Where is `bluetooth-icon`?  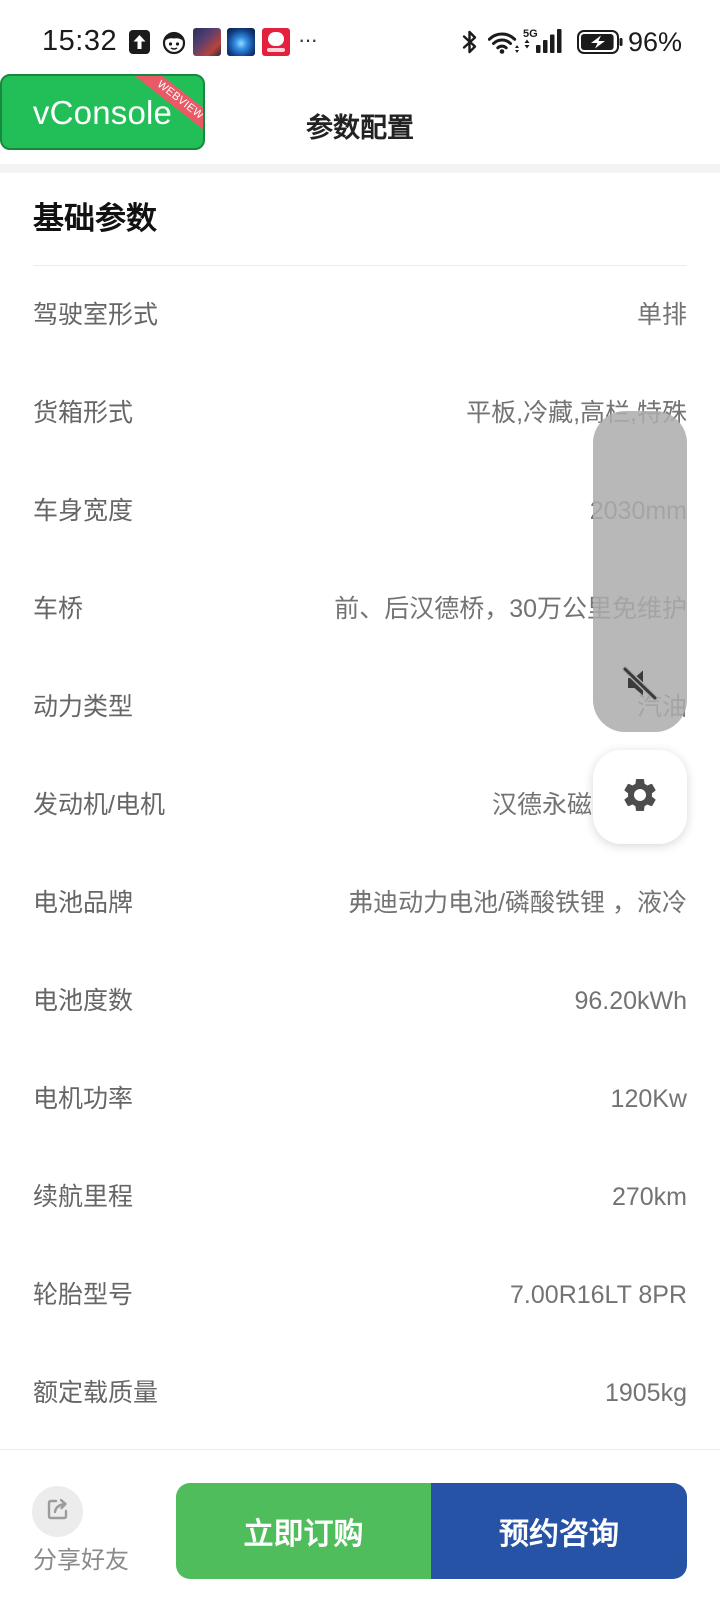 bluetooth-icon is located at coordinates (470, 42).